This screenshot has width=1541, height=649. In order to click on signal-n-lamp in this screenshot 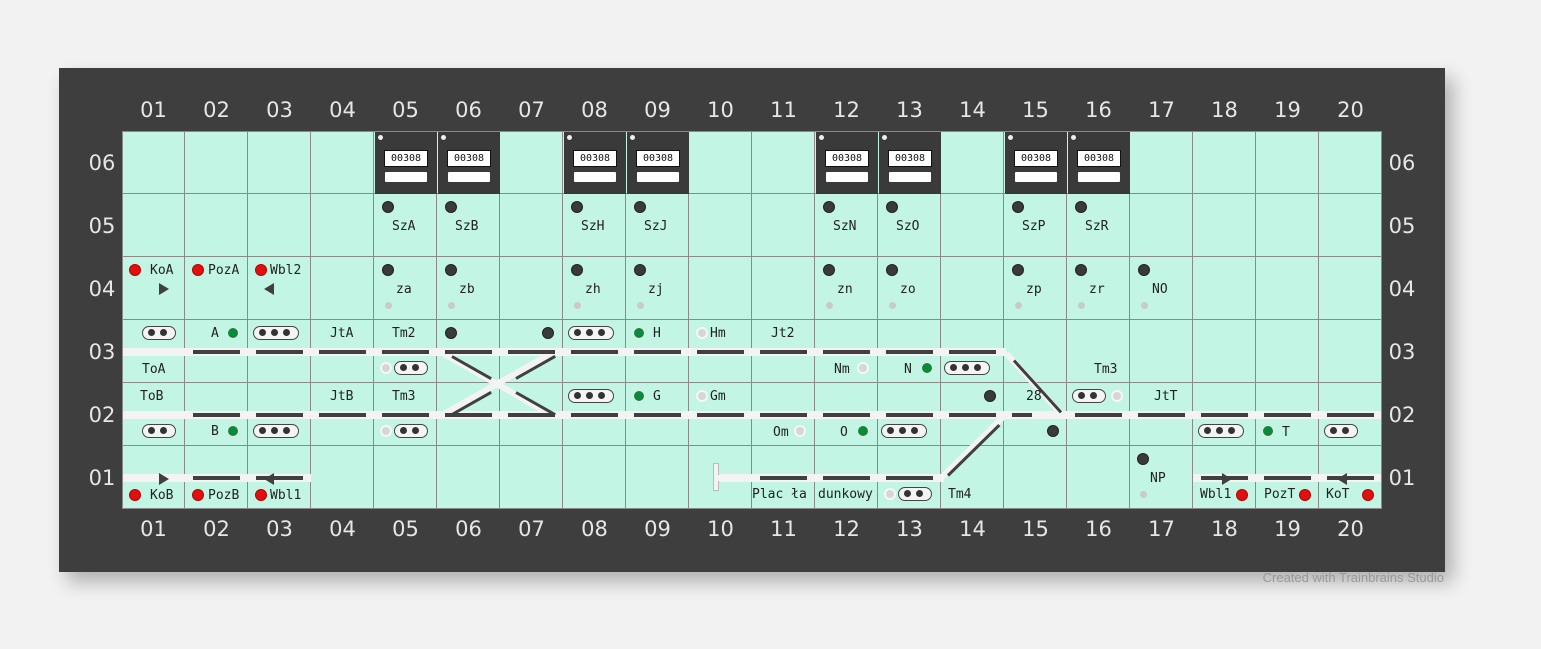, I will do `click(927, 368)`.